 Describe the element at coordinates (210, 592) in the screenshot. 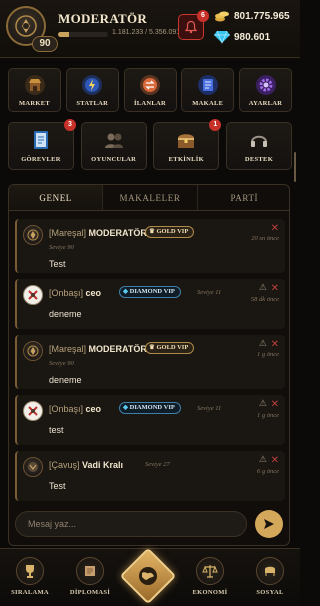

I see `nav-economy-label: EKONOMİ` at that location.